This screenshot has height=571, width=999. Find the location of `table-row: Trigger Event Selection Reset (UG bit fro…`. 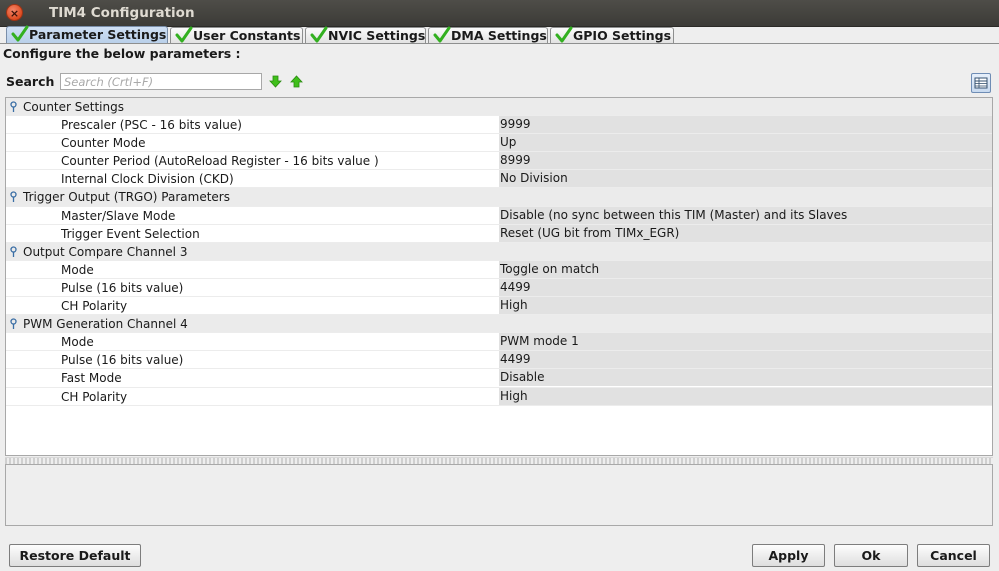

table-row: Trigger Event Selection Reset (UG bit fro… is located at coordinates (499, 233).